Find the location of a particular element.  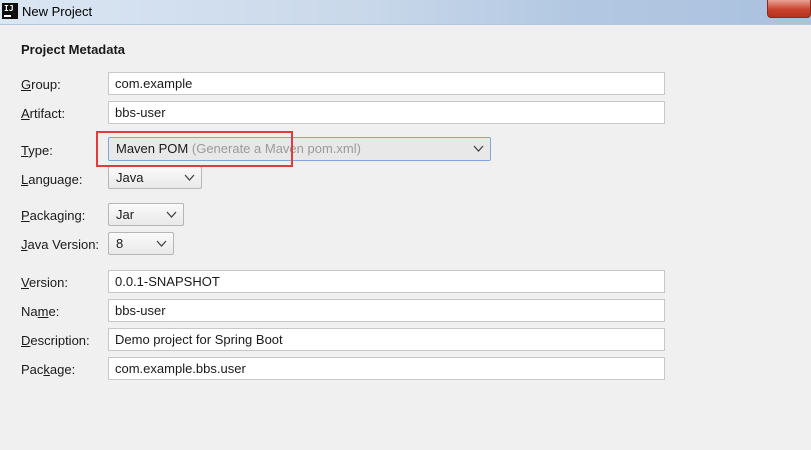

group-field is located at coordinates (386, 83).